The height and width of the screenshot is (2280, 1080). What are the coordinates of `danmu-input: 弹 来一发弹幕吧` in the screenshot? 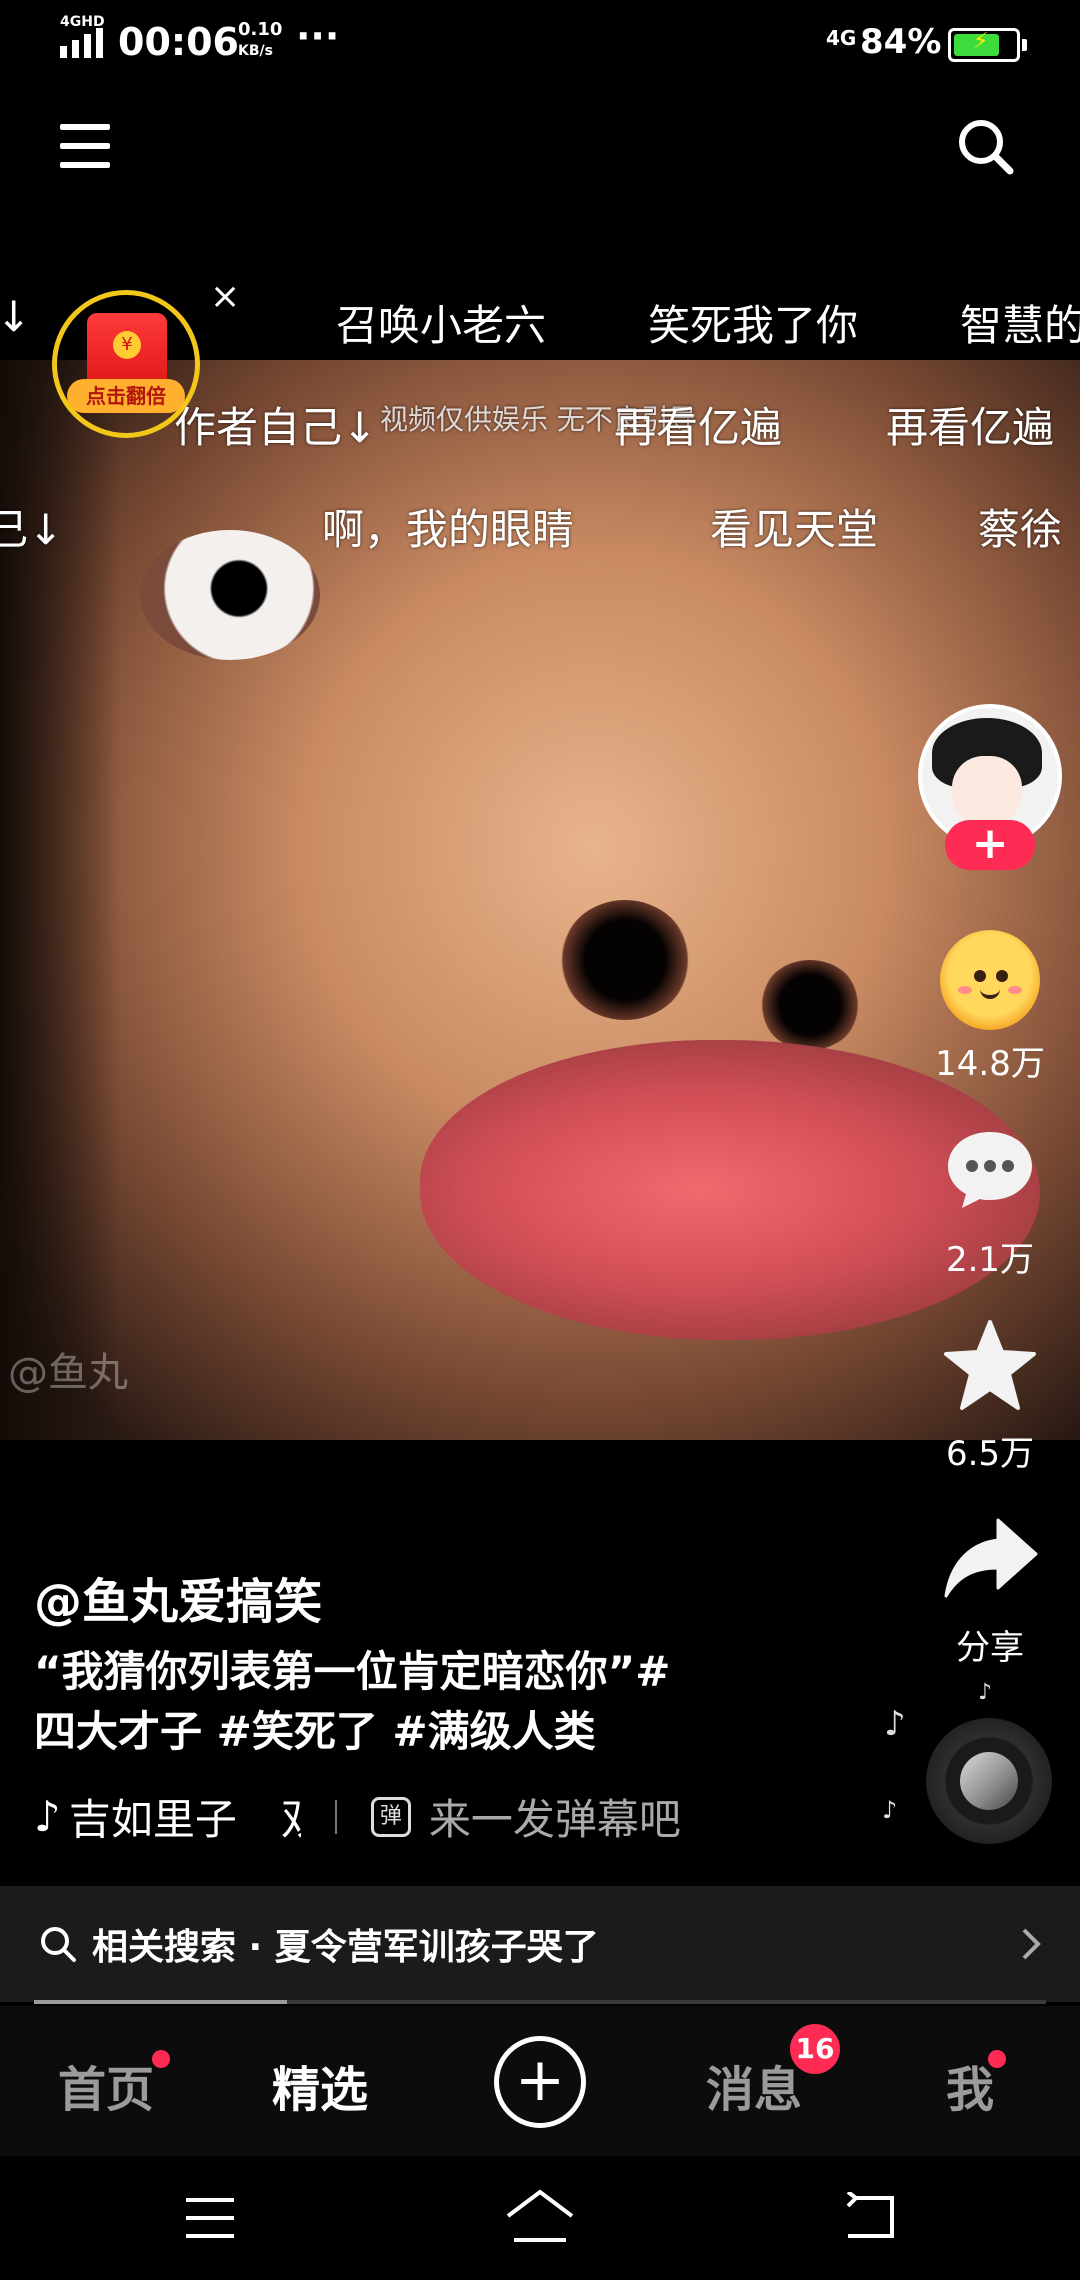 It's located at (525, 1816).